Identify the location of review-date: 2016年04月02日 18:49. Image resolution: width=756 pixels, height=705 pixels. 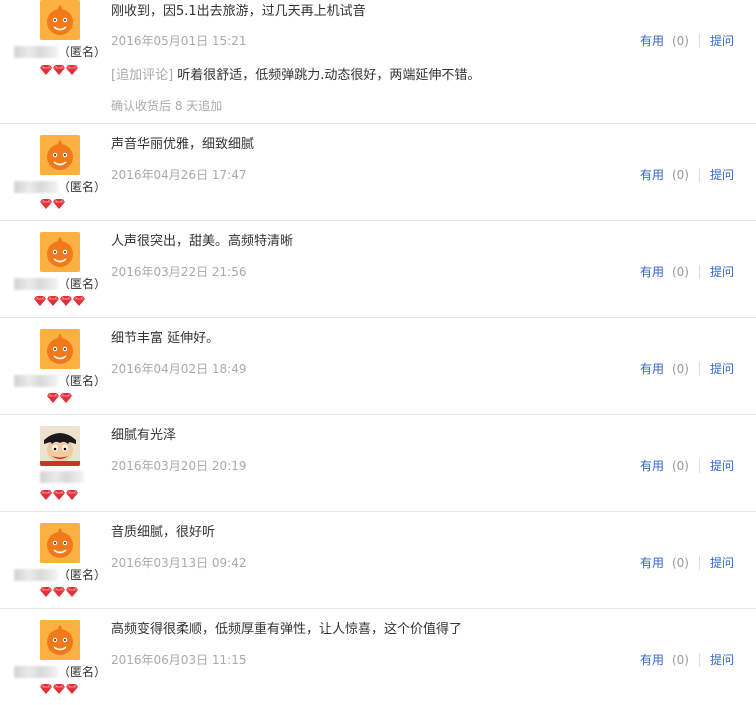
(179, 369).